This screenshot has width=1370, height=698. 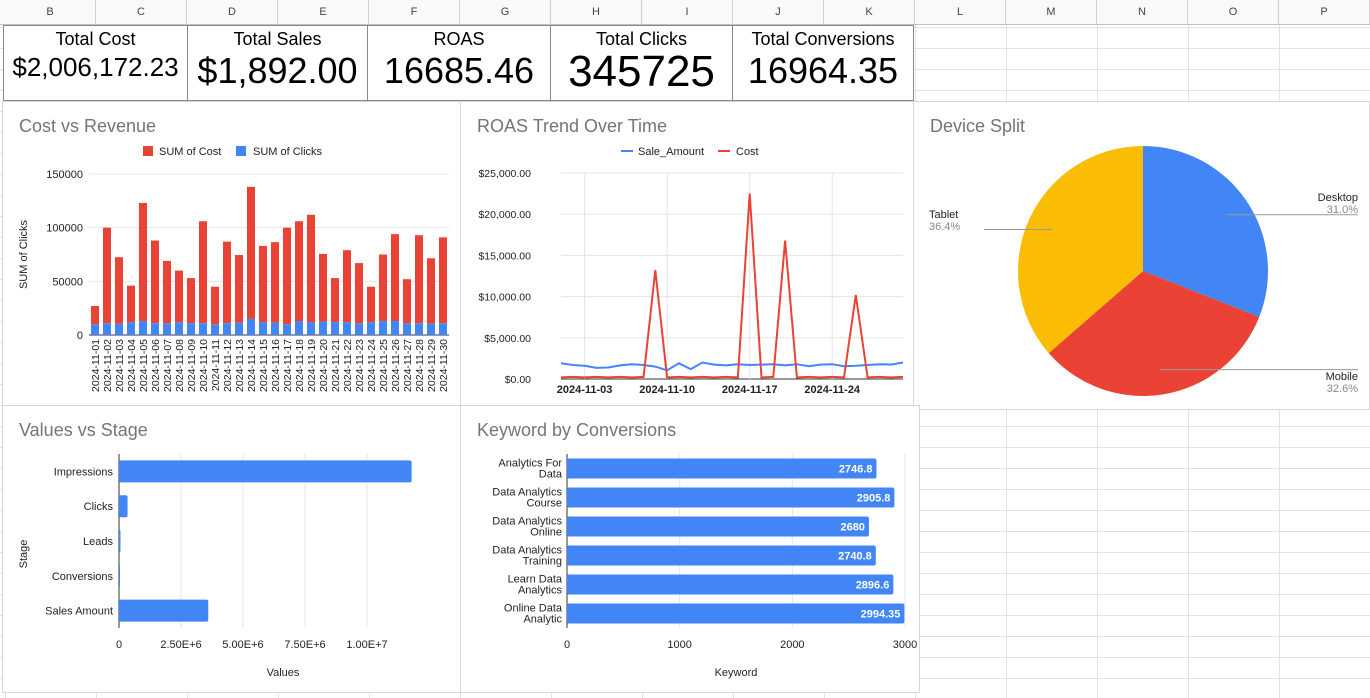 What do you see at coordinates (99, 507) in the screenshot?
I see `stage-label: Clicks` at bounding box center [99, 507].